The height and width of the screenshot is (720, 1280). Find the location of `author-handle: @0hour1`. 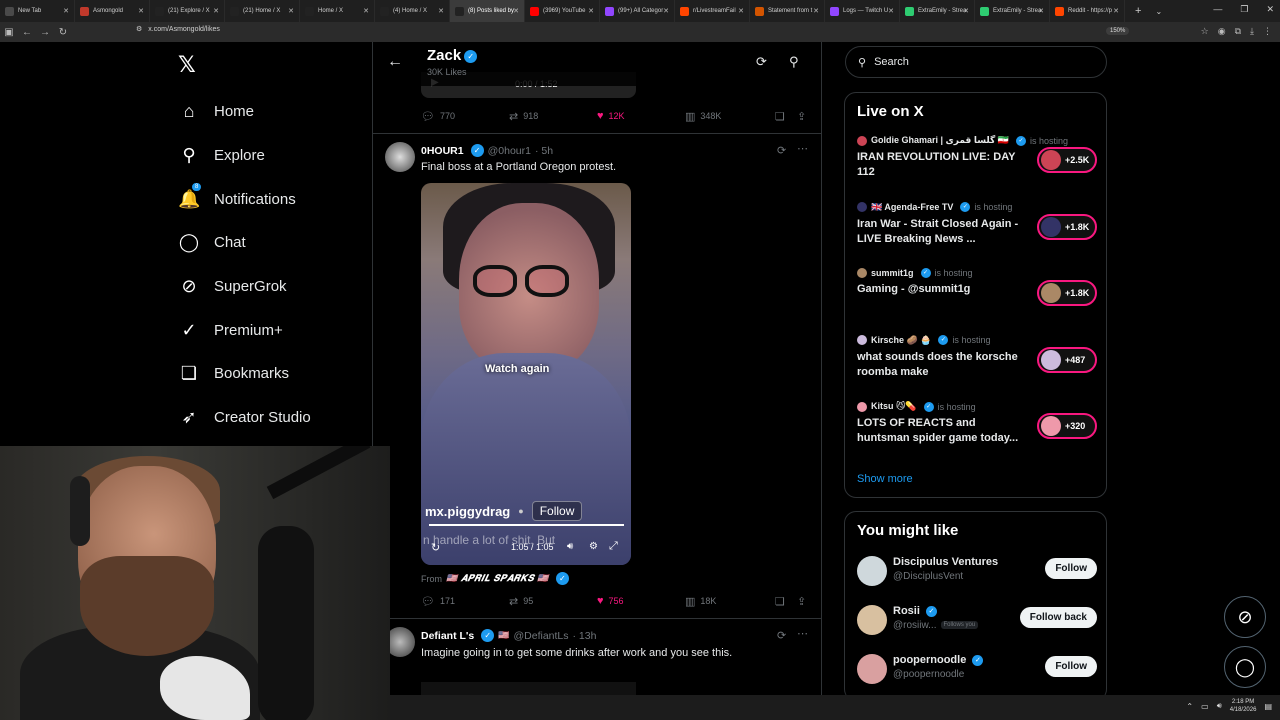

author-handle: @0hour1 is located at coordinates (509, 151).